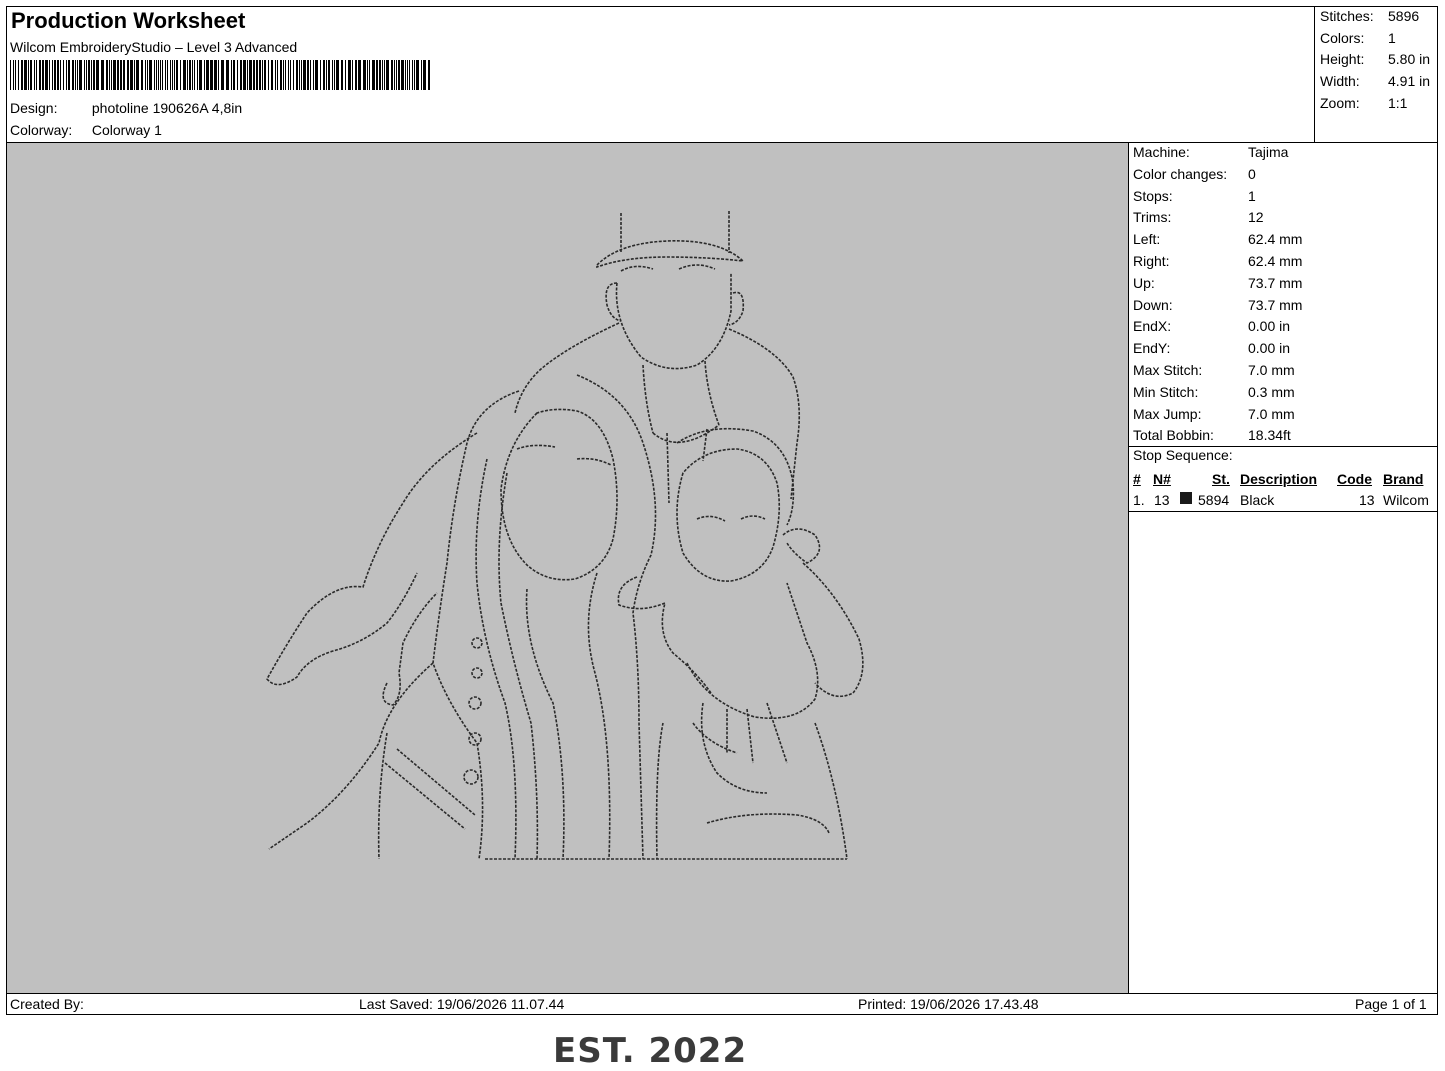 This screenshot has height=1071, width=1445. Describe the element at coordinates (1271, 369) in the screenshot. I see `spec-value: 7.0 mm` at that location.